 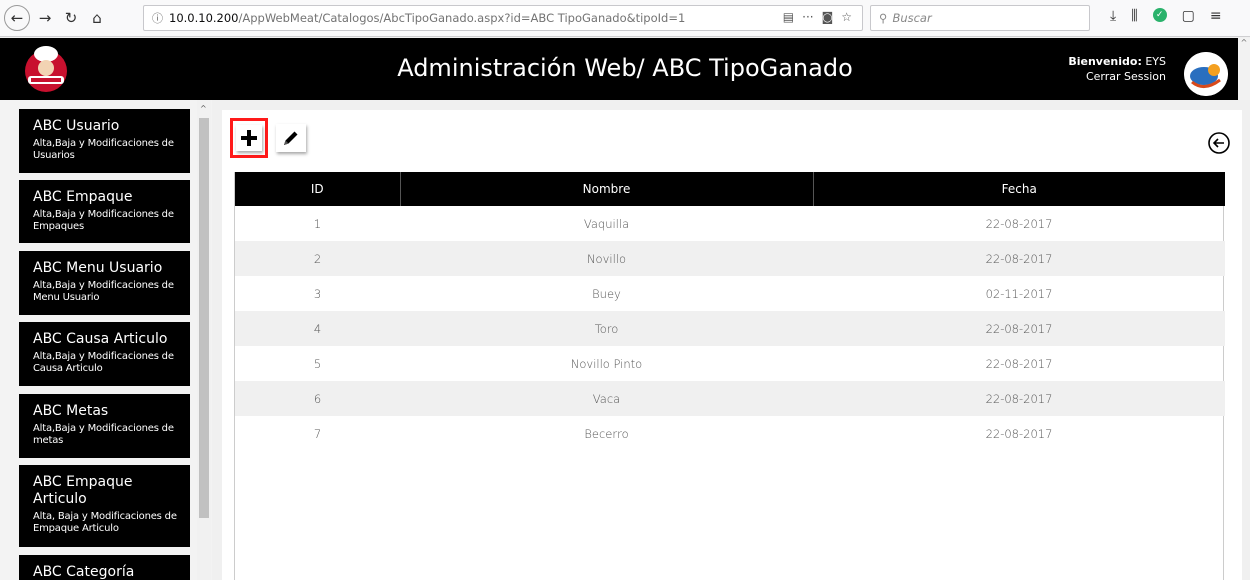 I want to click on cell-id: 6, so click(x=317, y=398).